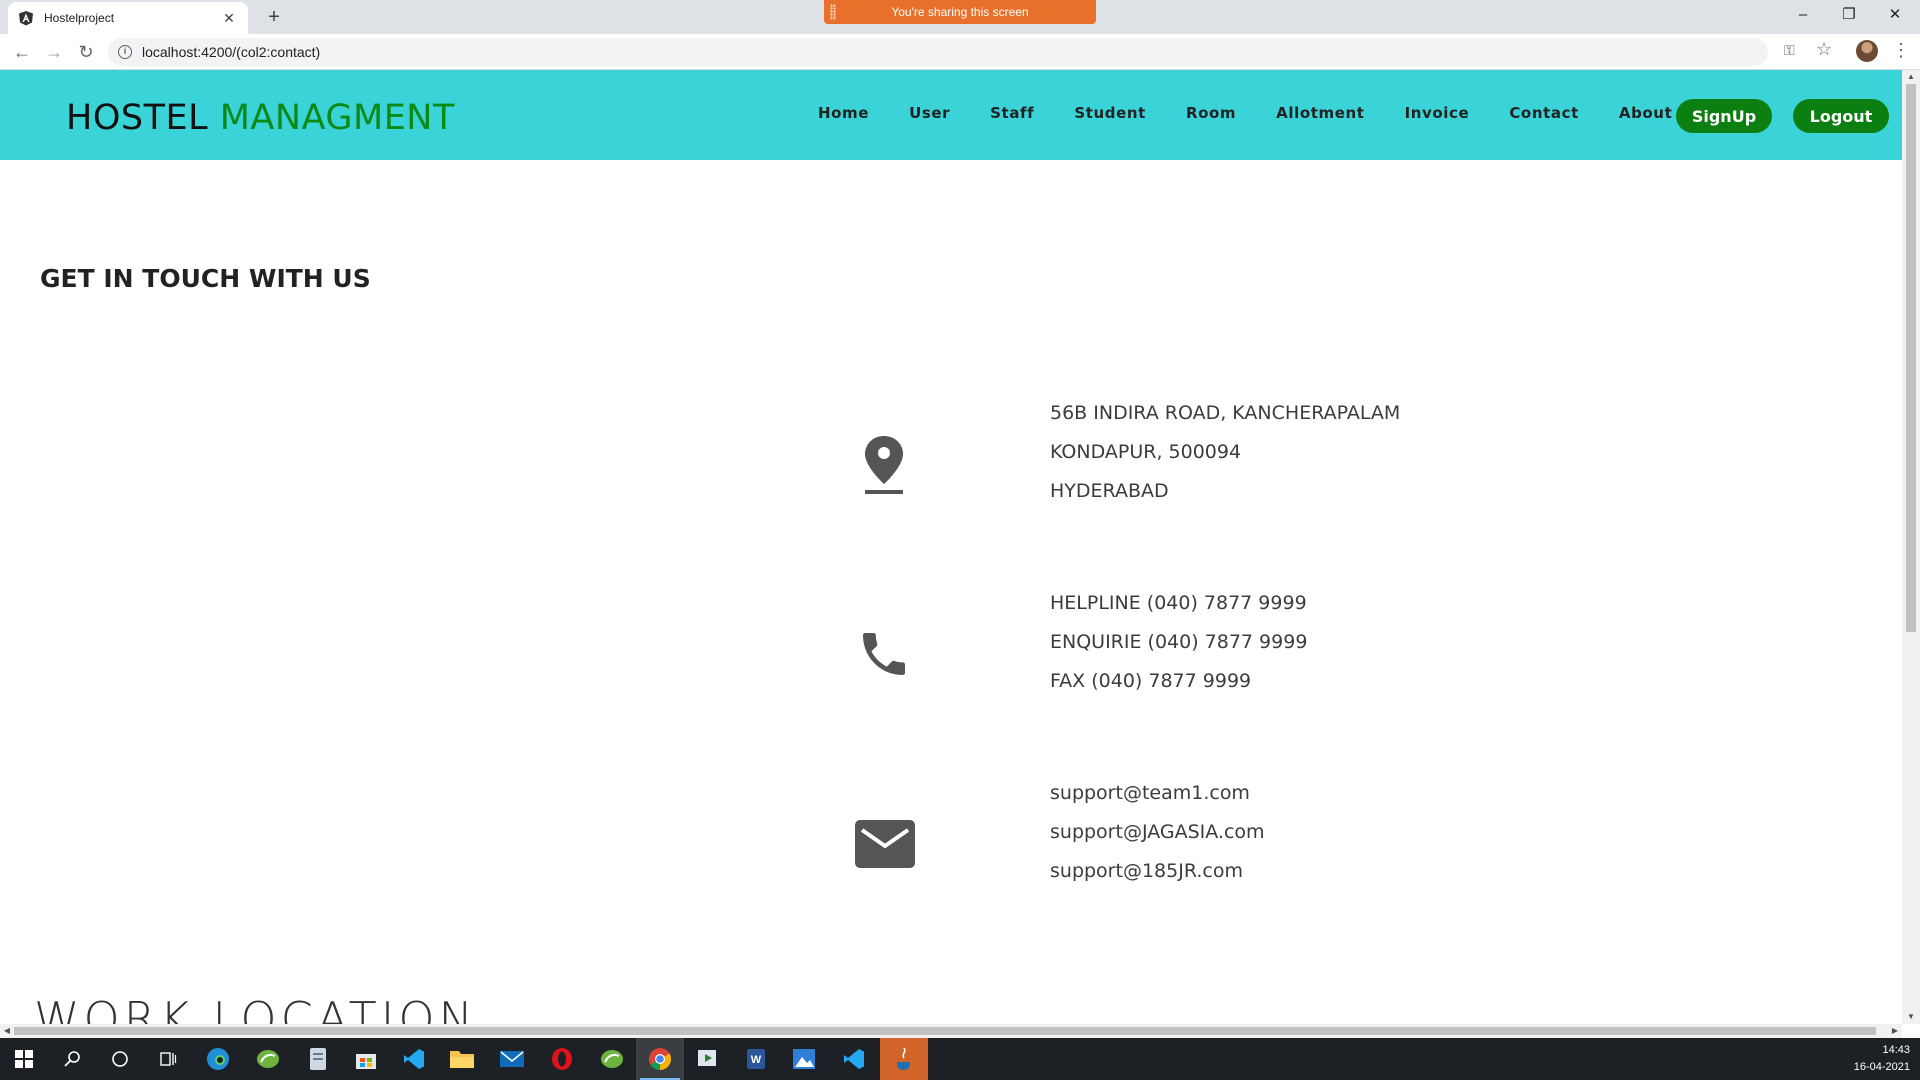 Image resolution: width=1920 pixels, height=1080 pixels. What do you see at coordinates (1012, 113) in the screenshot?
I see `nav-staff: Staff` at bounding box center [1012, 113].